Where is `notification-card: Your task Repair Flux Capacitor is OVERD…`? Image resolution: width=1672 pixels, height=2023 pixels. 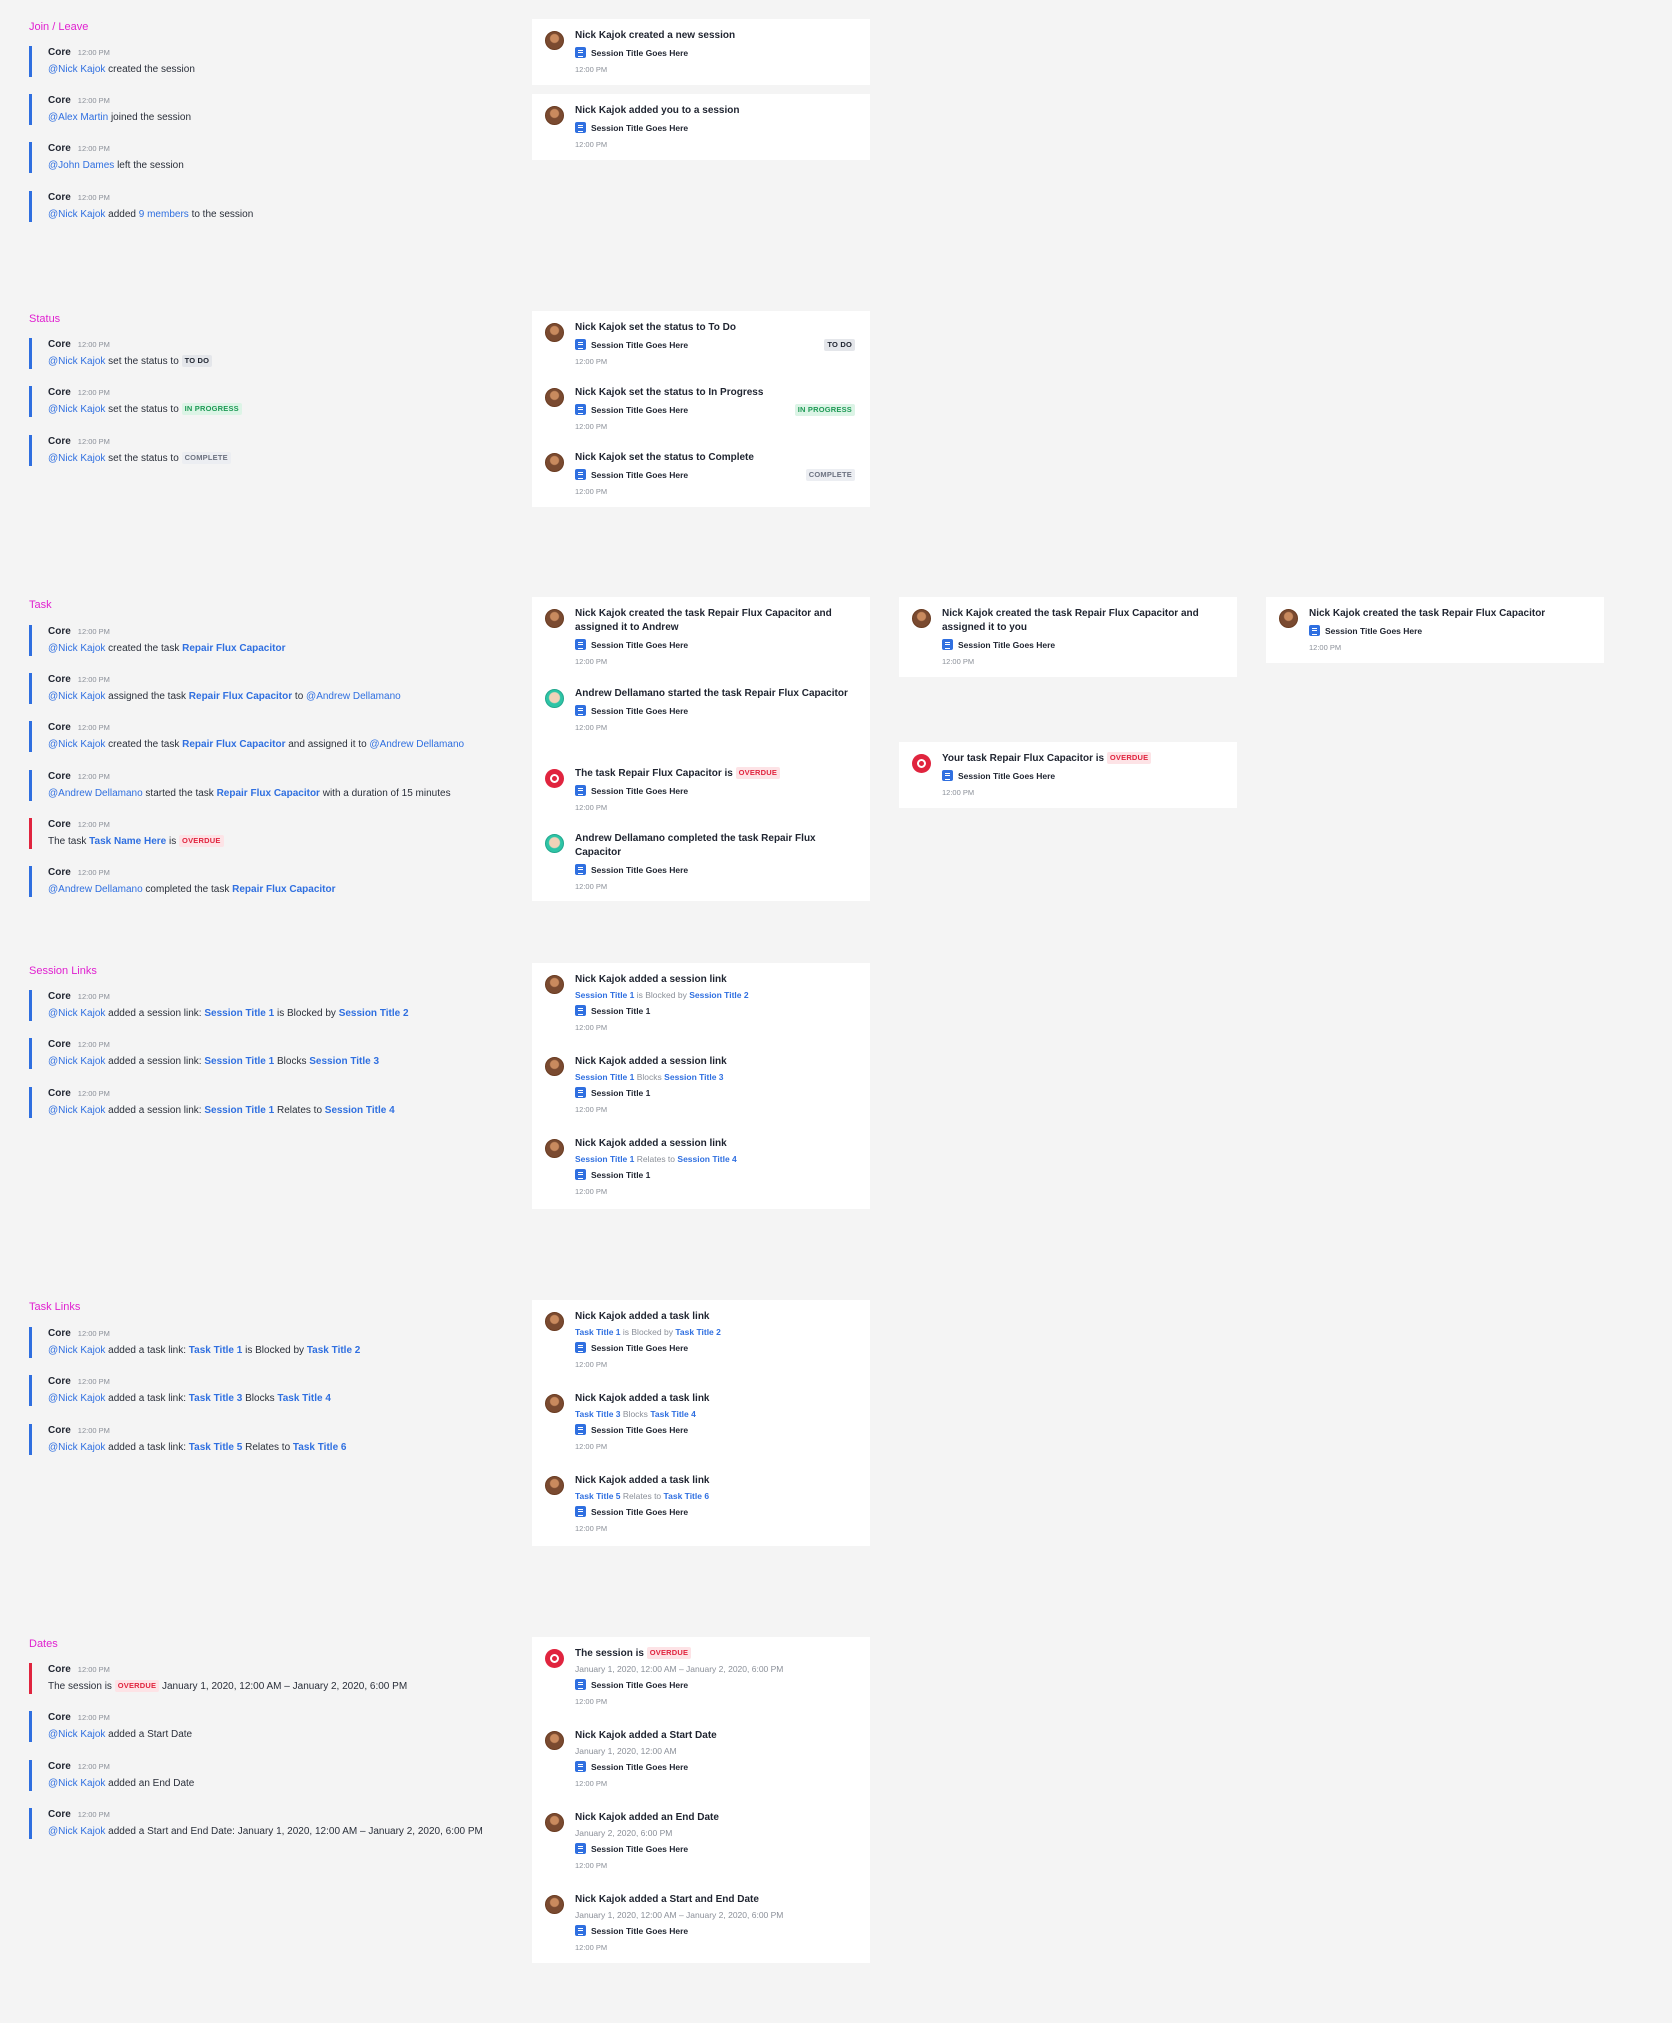 notification-card: Your task Repair Flux Capacitor is OVERD… is located at coordinates (1068, 775).